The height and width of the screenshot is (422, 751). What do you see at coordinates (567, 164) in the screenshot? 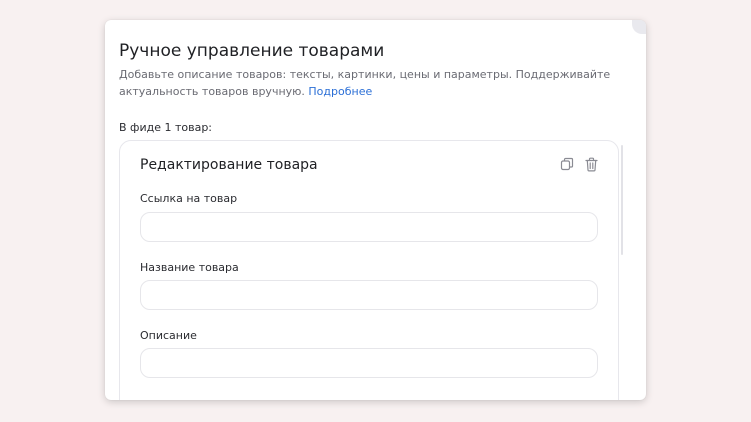
I see `copy-icon` at bounding box center [567, 164].